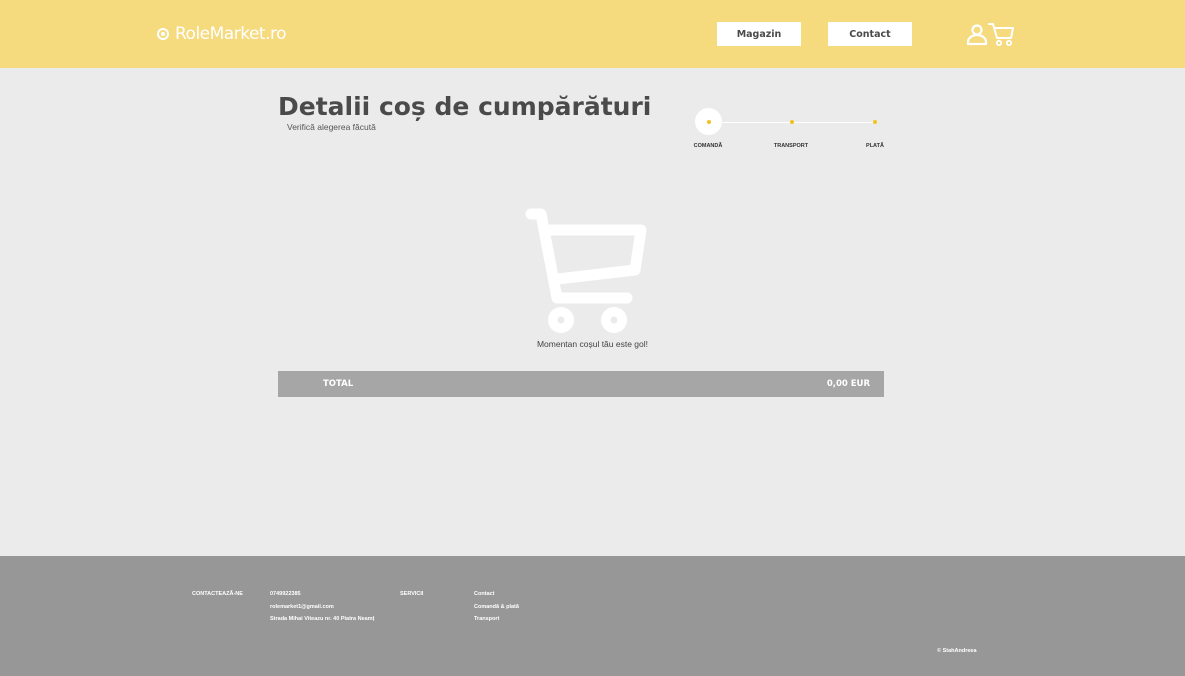  Describe the element at coordinates (217, 594) in the screenshot. I see `footer-contact-heading: CONTACTEAZĂ-NE` at that location.